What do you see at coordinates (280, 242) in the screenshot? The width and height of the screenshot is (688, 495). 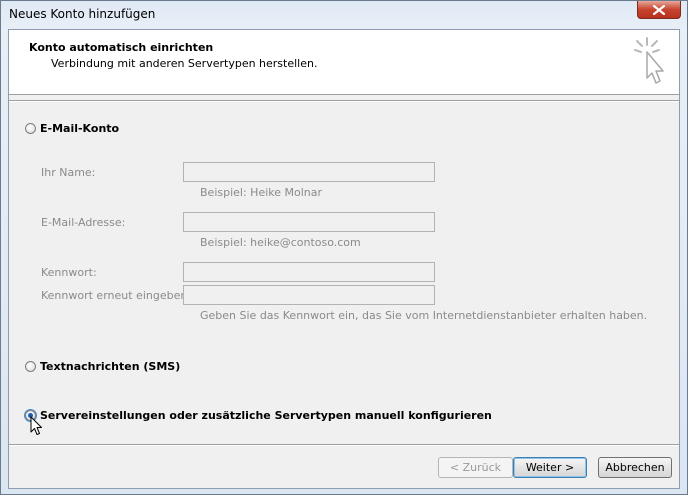 I see `email-hint: Beispiel: heike@contoso.com` at bounding box center [280, 242].